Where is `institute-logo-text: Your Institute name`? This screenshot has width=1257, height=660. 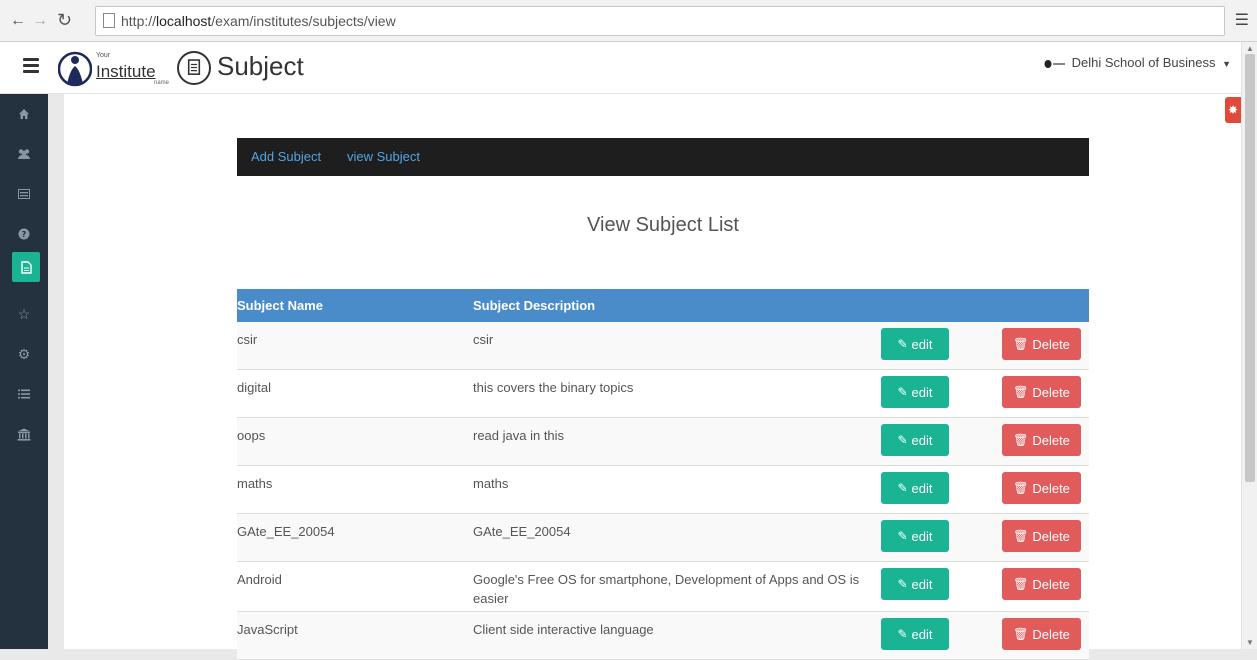 institute-logo-text: Your Institute name is located at coordinates (133, 69).